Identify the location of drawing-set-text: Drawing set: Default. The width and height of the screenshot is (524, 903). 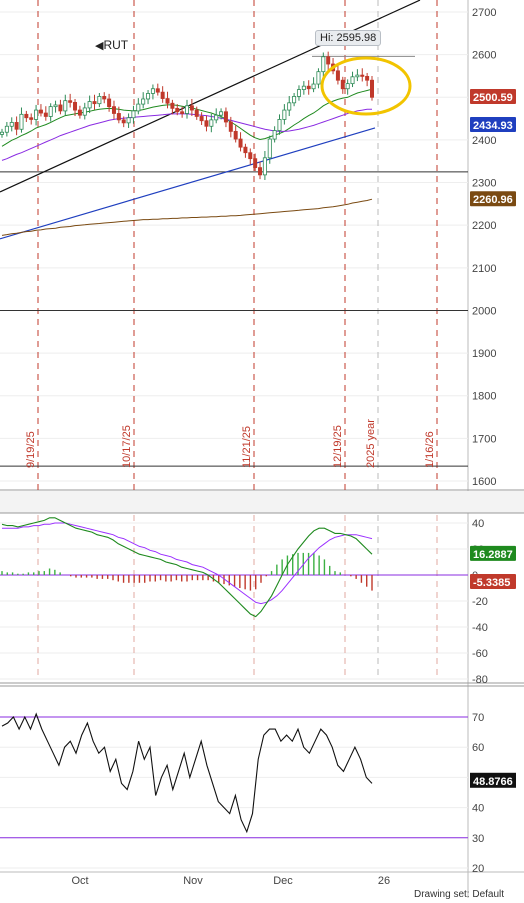
(459, 894).